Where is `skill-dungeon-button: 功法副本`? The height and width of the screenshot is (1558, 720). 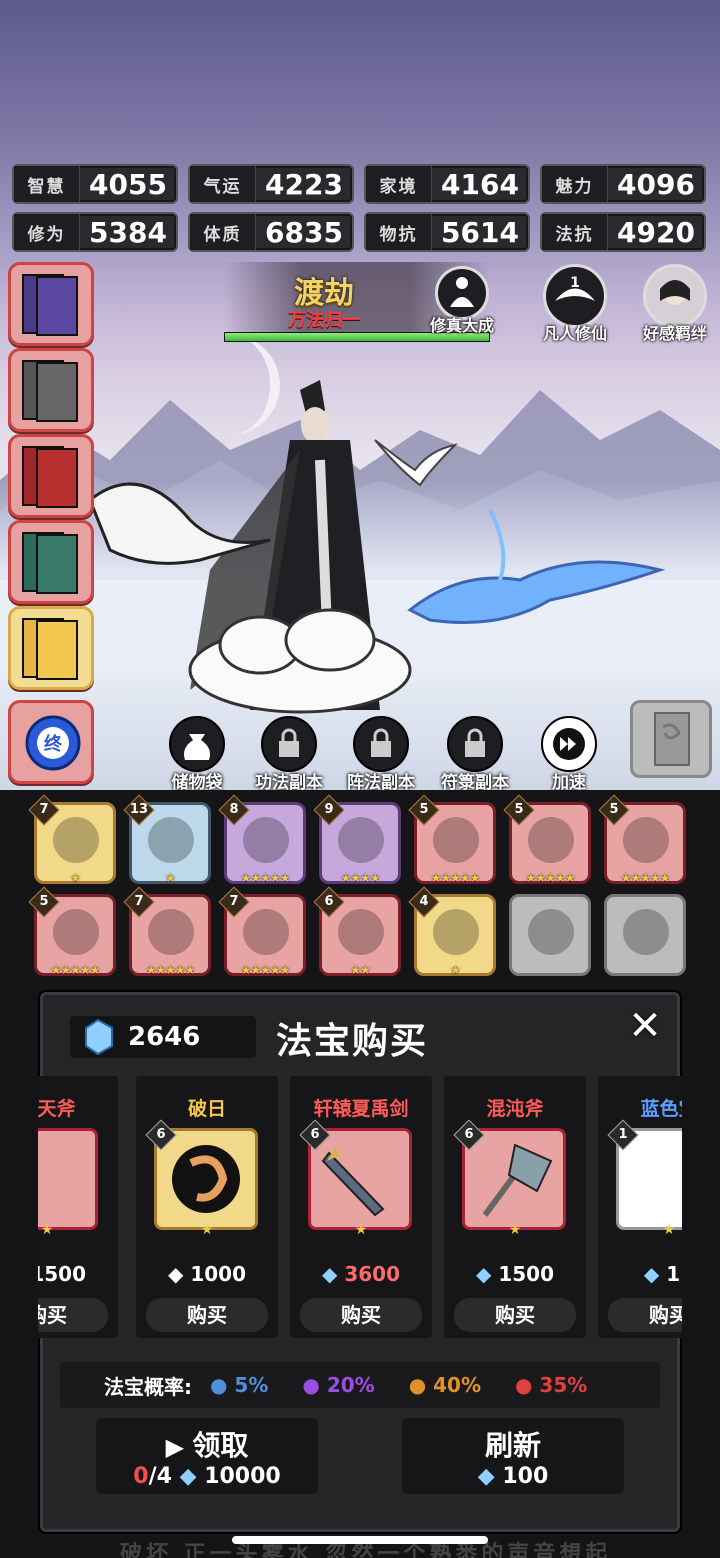 skill-dungeon-button: 功法副本 is located at coordinates (289, 754).